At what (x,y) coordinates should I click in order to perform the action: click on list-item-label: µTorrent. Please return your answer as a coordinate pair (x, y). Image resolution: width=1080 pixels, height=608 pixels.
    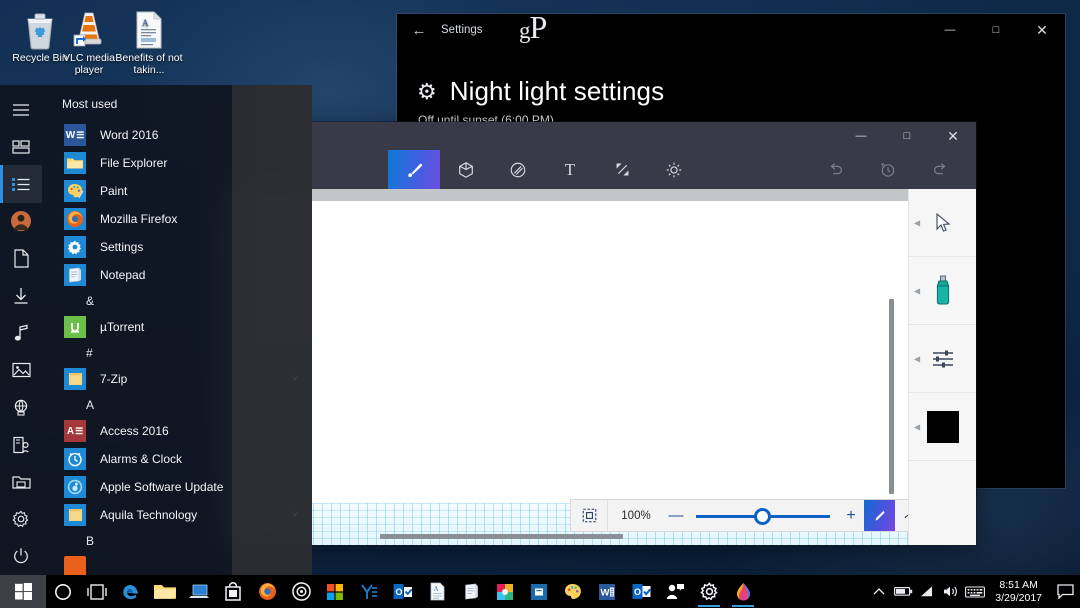
    Looking at the image, I should click on (122, 327).